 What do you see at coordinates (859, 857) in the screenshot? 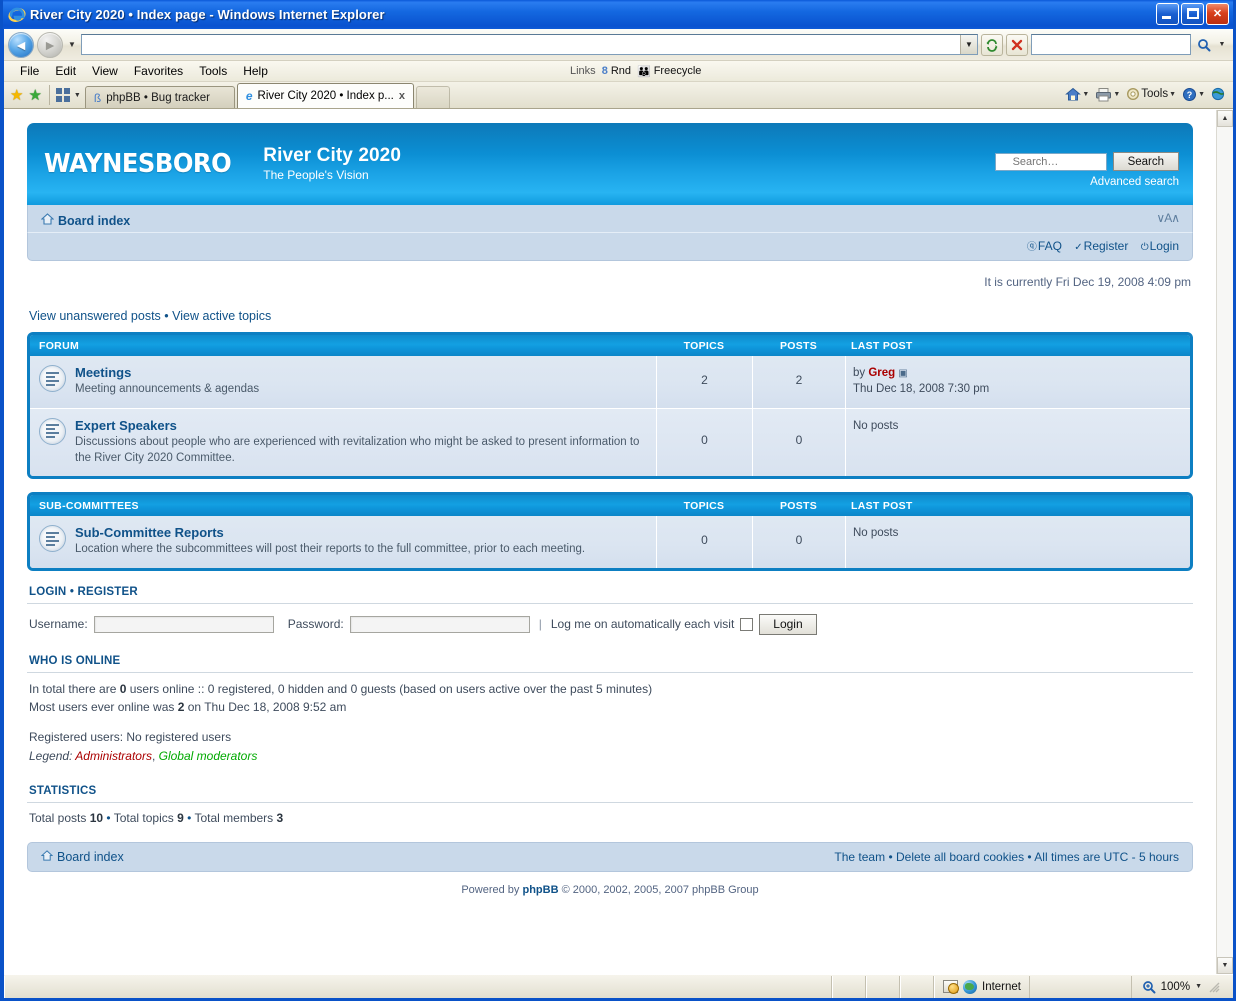
I see `the-team-link: The team` at bounding box center [859, 857].